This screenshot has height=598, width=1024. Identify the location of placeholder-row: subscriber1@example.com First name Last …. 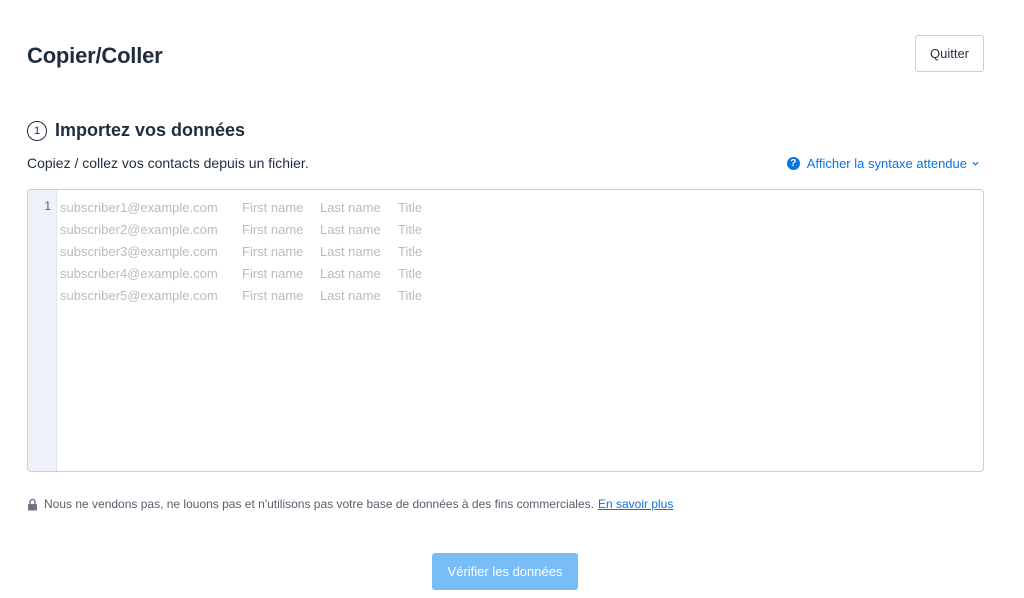
(521, 208).